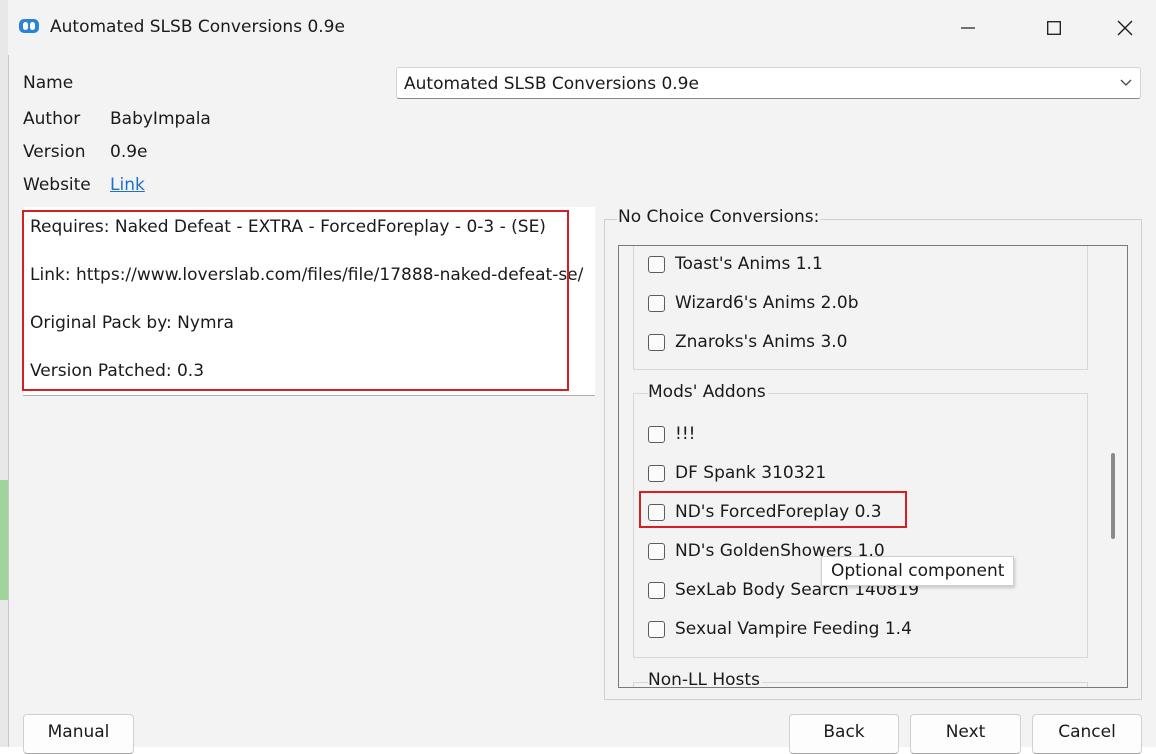 The width and height of the screenshot is (1156, 754). I want to click on tooltip: Optional component, so click(918, 571).